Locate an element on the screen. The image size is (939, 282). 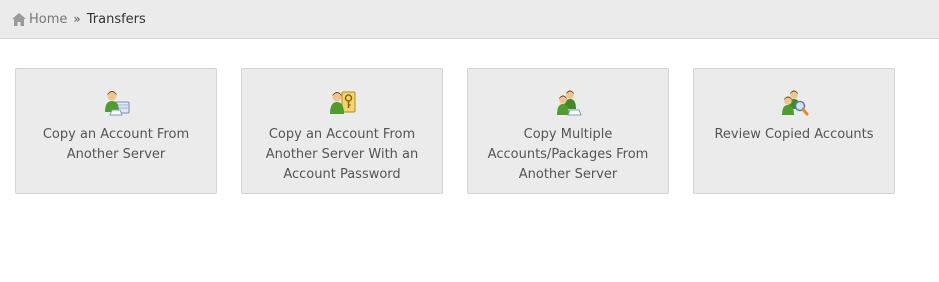
breadcrumb-home-link: Home is located at coordinates (39, 19).